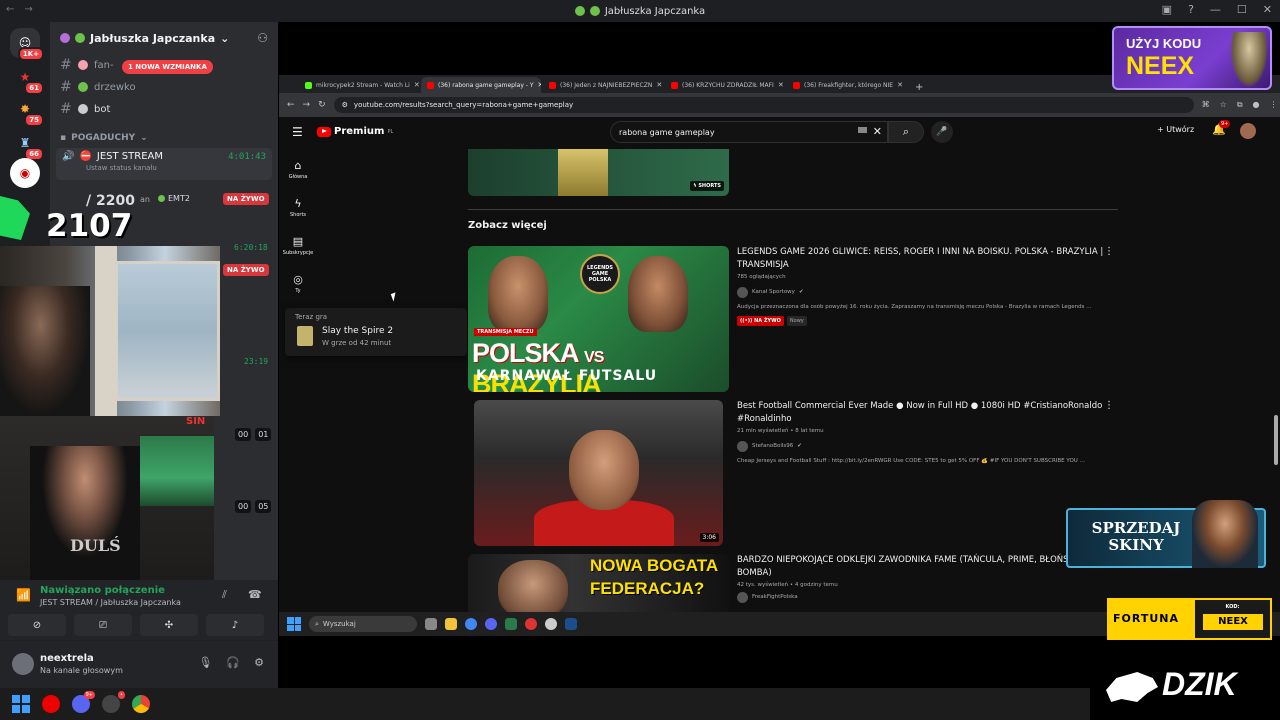  I want to click on site-info-icon: ⚙, so click(345, 105).